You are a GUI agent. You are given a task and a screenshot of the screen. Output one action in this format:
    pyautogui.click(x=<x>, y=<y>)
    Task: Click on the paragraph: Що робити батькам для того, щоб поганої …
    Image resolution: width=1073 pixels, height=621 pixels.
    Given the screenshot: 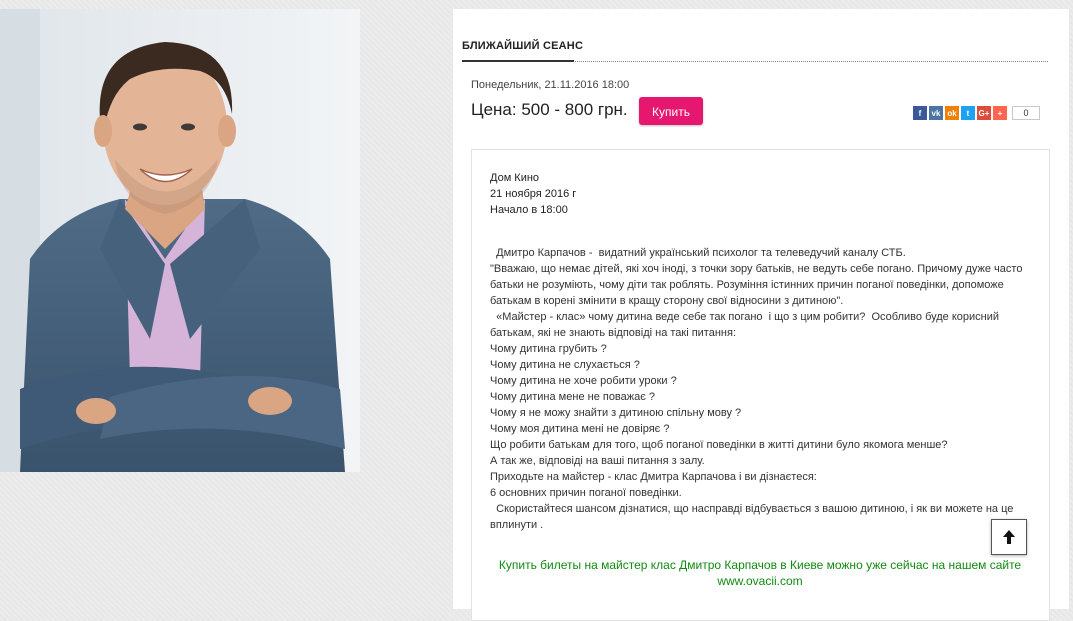 What is the action you would take?
    pyautogui.click(x=719, y=445)
    